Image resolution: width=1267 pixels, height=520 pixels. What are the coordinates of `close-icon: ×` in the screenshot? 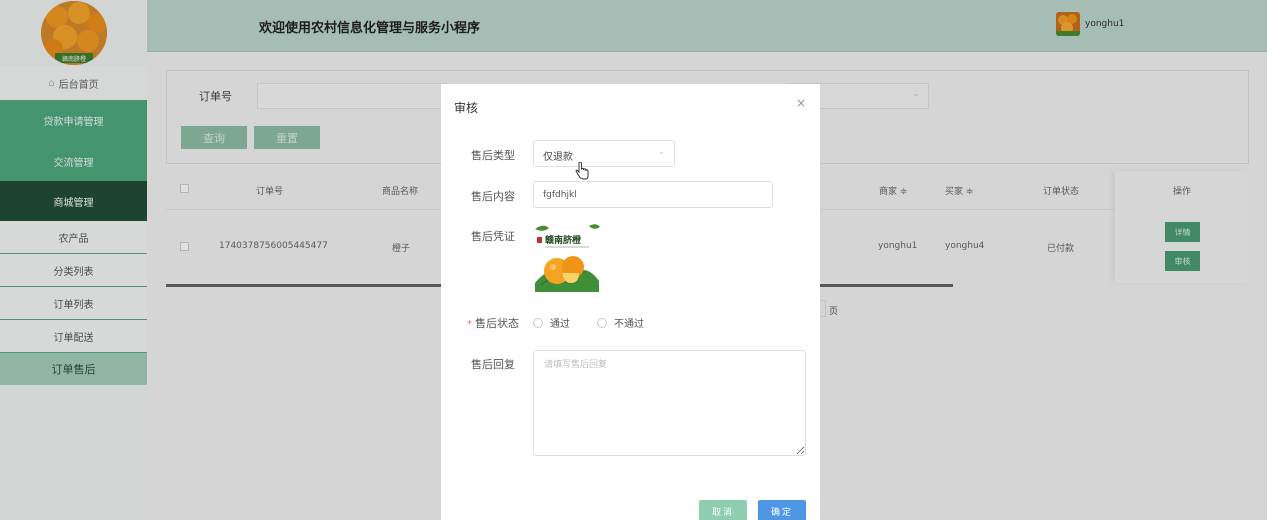 It's located at (801, 103).